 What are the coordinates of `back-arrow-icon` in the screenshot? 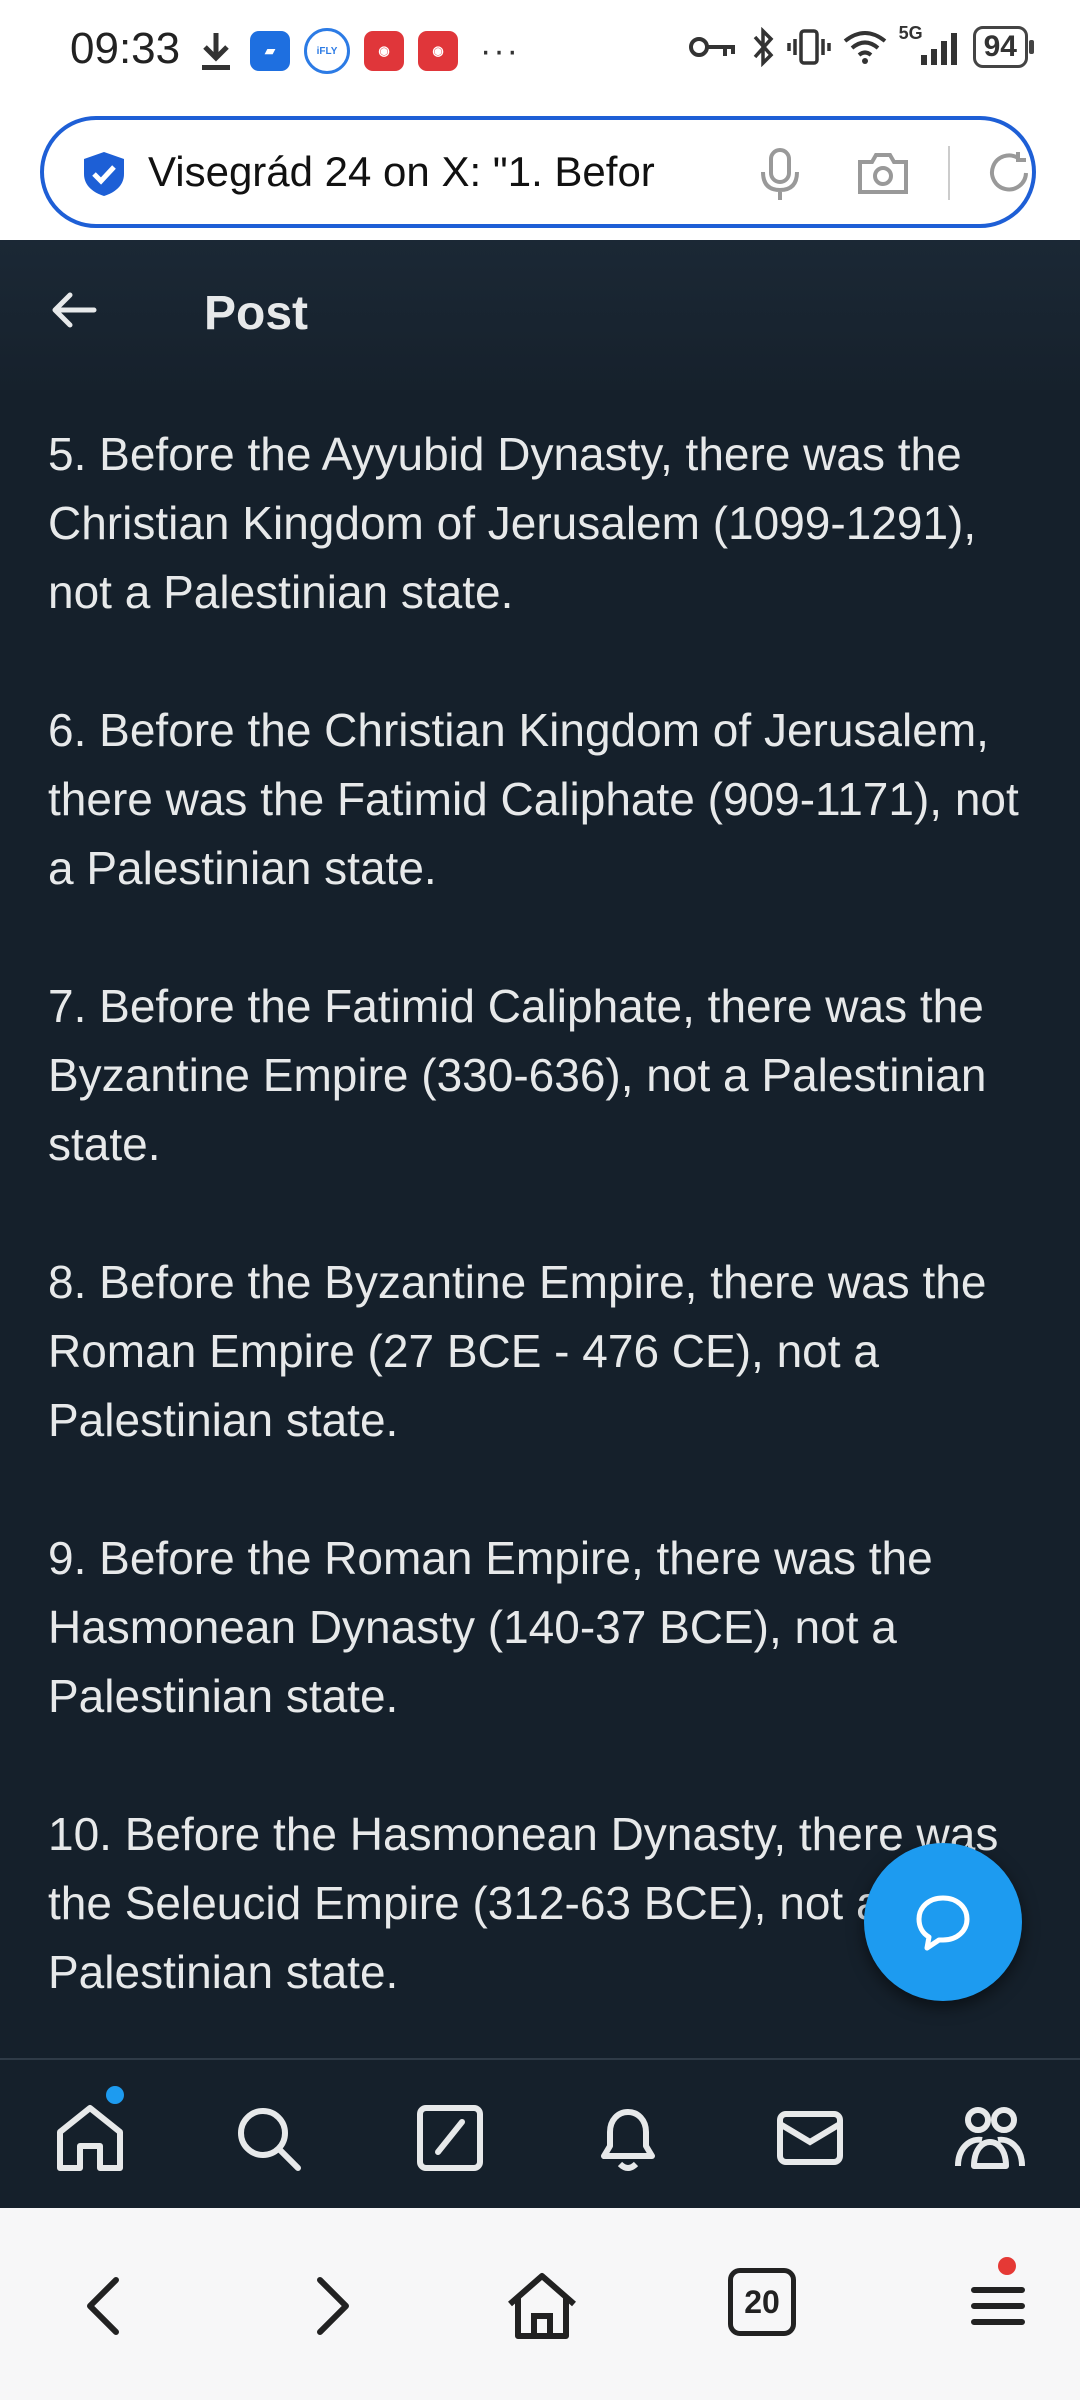 It's located at (74, 310).